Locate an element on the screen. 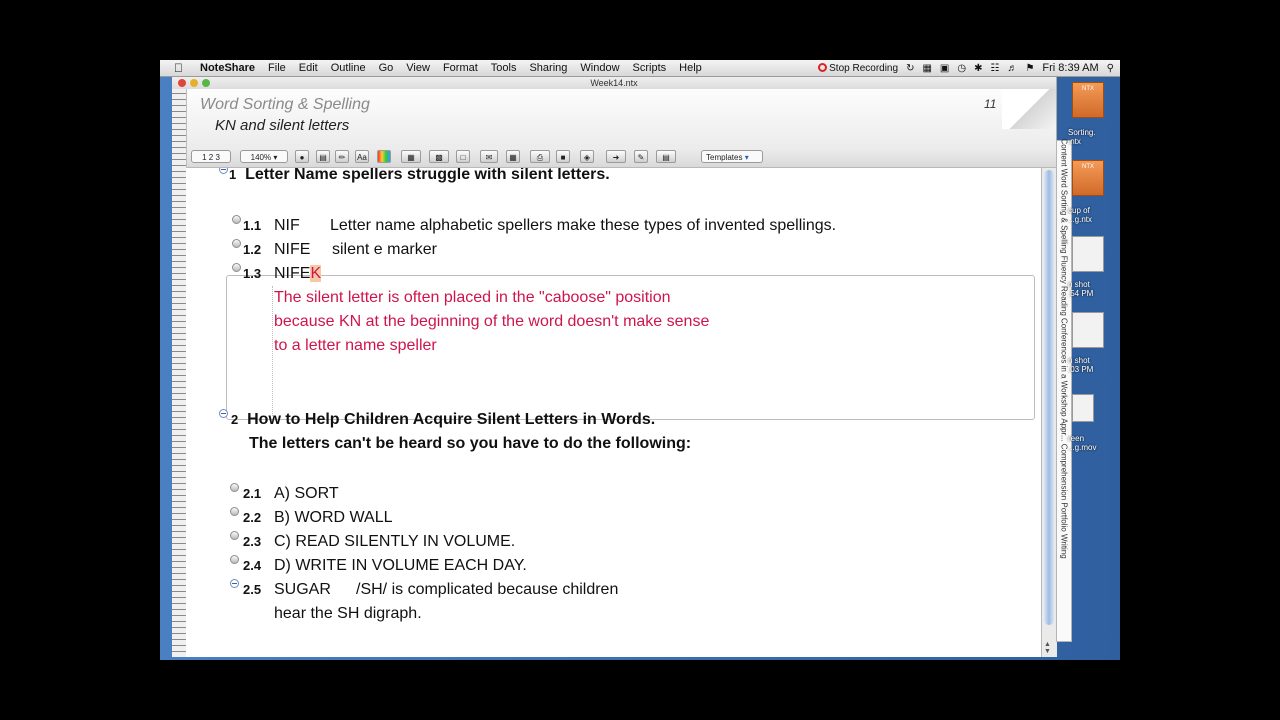 The height and width of the screenshot is (720, 1280). templates-select: Templates ▾ is located at coordinates (732, 156).